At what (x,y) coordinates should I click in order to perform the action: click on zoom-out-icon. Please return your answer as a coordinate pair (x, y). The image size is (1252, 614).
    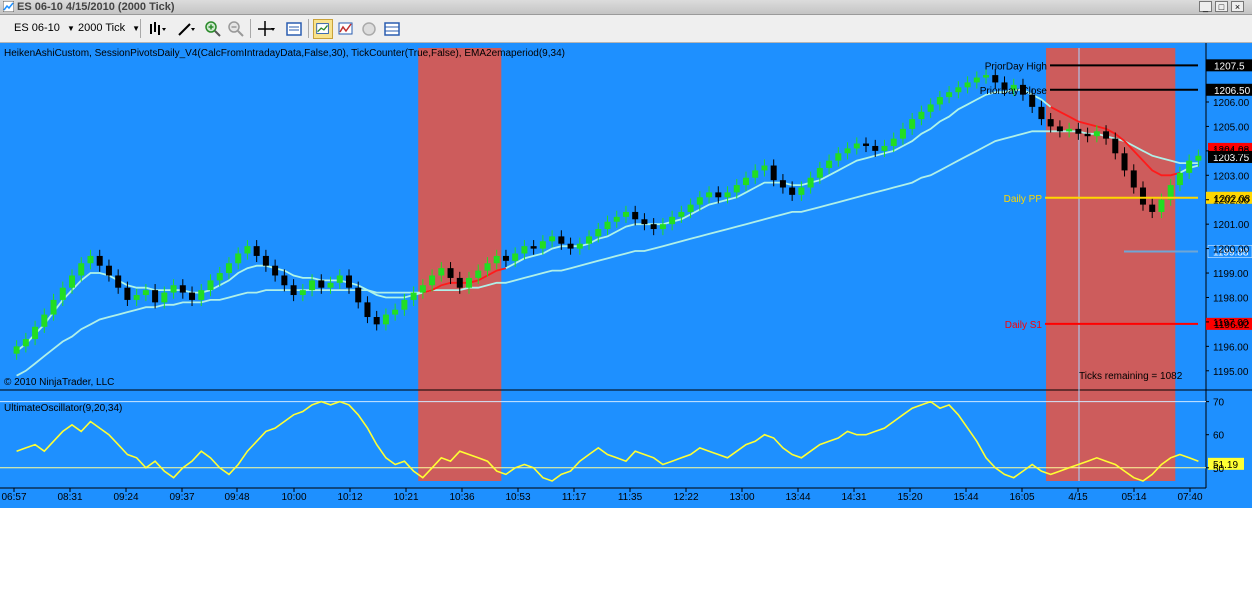
    Looking at the image, I should click on (236, 29).